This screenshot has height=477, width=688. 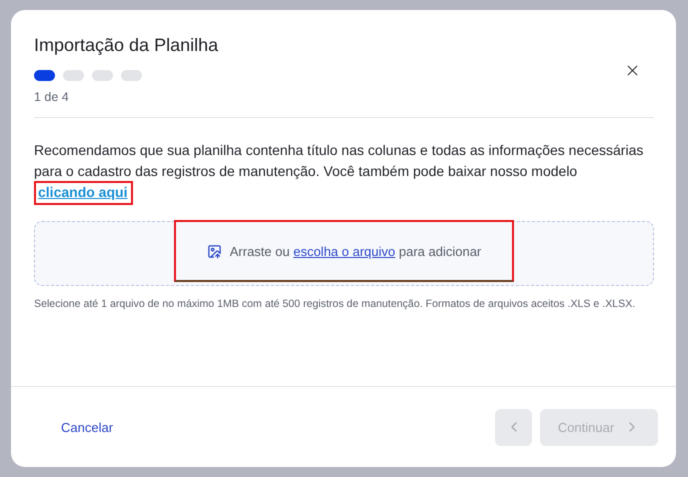 What do you see at coordinates (335, 304) in the screenshot?
I see `file-hint: Selecione até 1 arquivo de no máximo 1MB com até 500 registros de manutenção. Formatos de arquivos aceitos .XLS e .XLSX.` at bounding box center [335, 304].